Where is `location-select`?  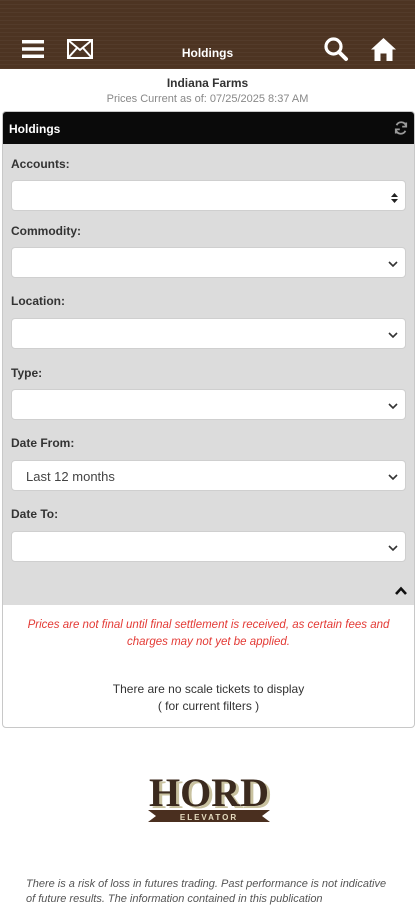
location-select is located at coordinates (208, 333).